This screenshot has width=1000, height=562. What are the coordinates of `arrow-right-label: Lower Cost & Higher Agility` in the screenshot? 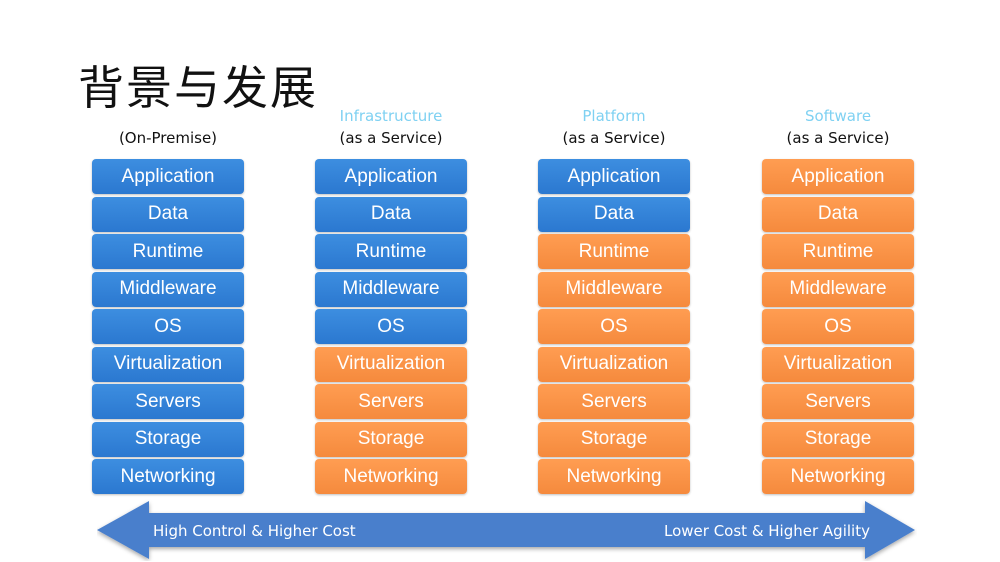 It's located at (767, 531).